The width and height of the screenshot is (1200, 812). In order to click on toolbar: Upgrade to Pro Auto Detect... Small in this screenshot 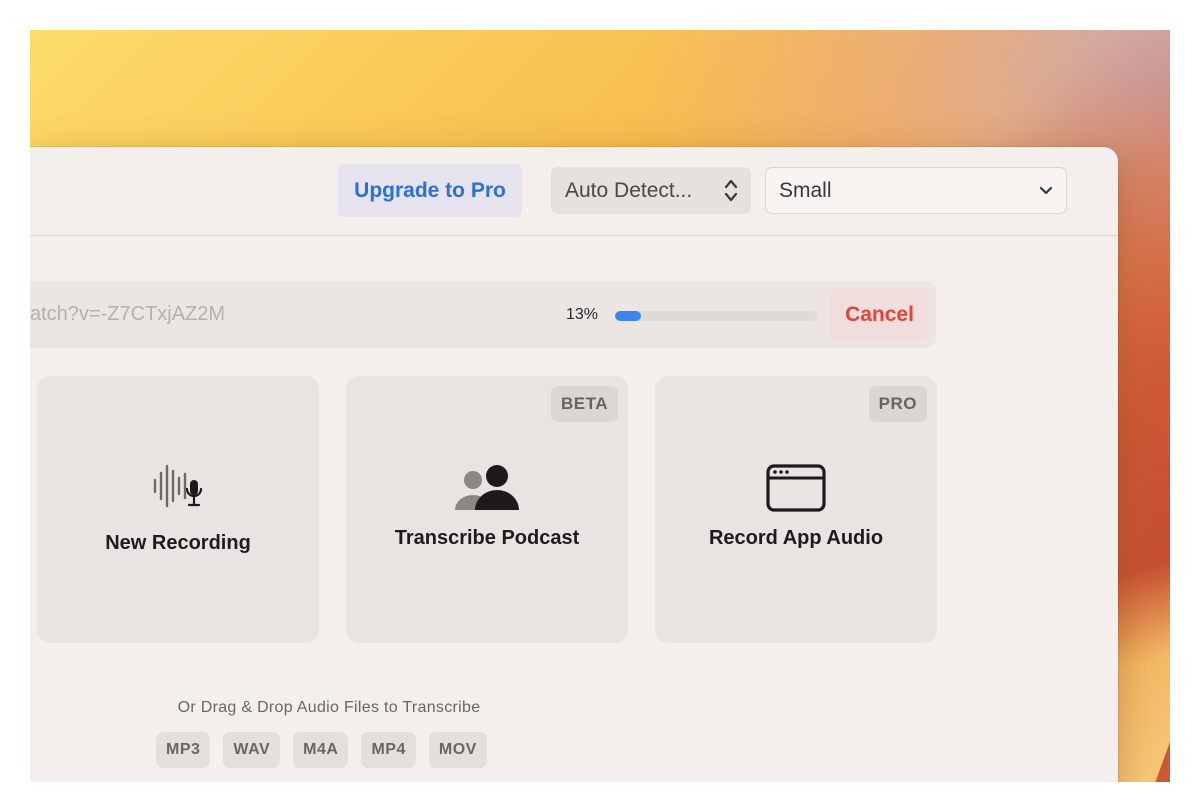, I will do `click(574, 191)`.